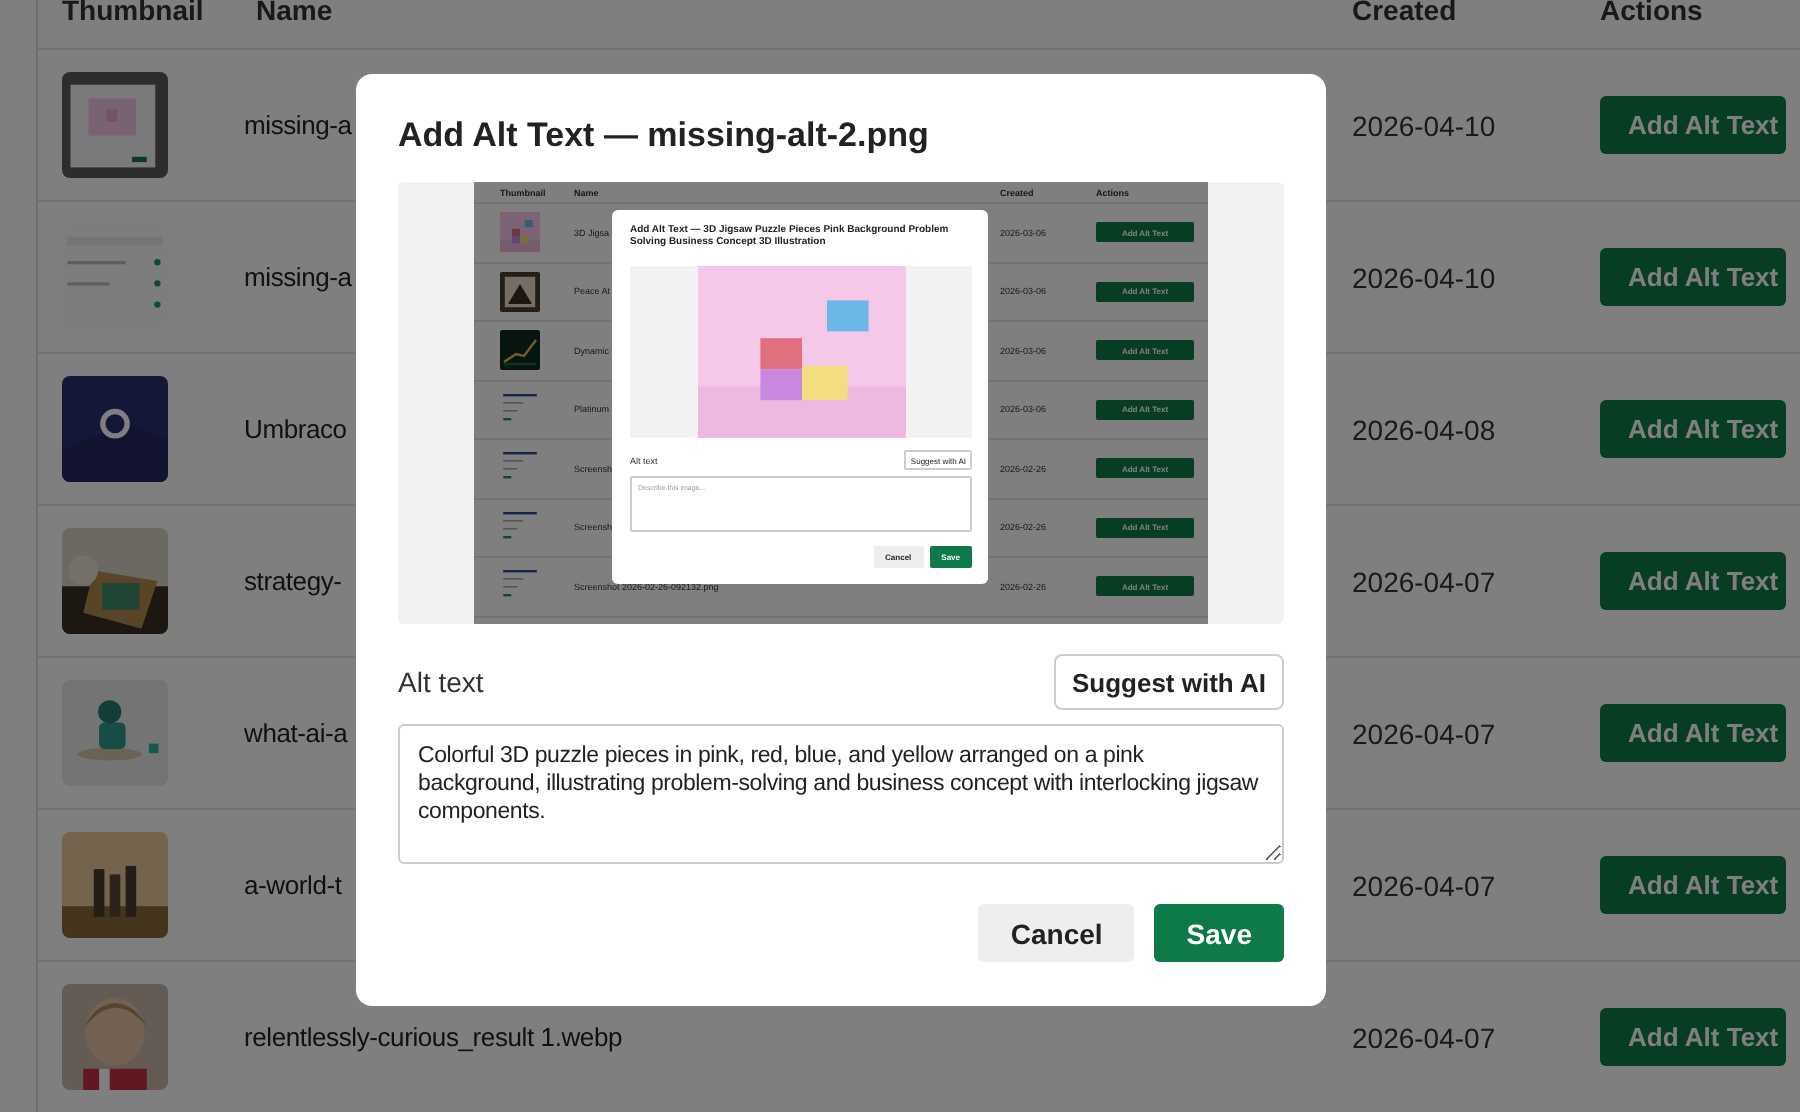 This screenshot has height=1112, width=1800. I want to click on field-label: Alt text, so click(441, 682).